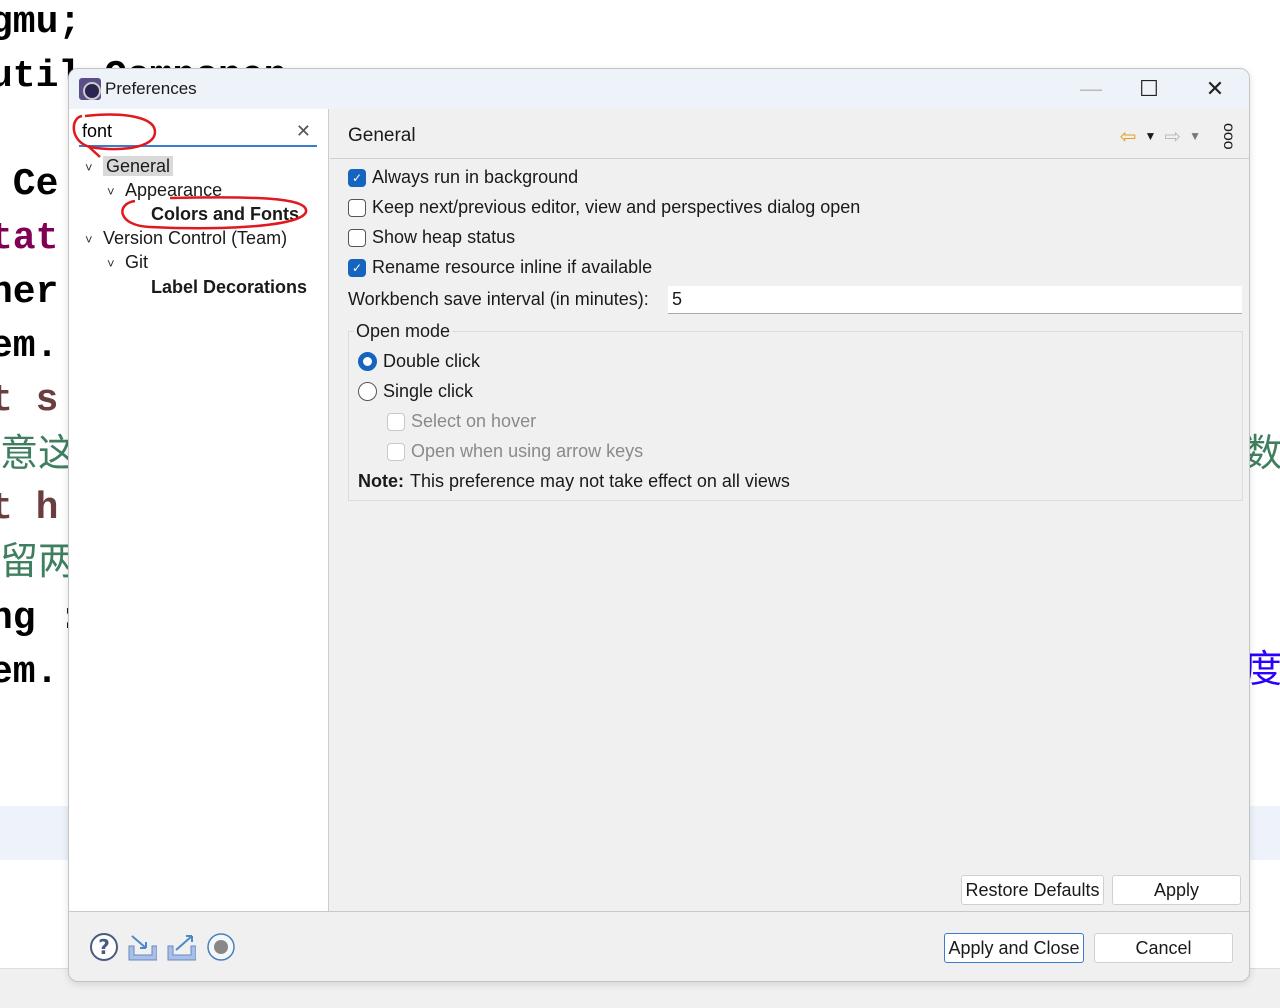  Describe the element at coordinates (41, 22) in the screenshot. I see `code-line: gmu;` at that location.